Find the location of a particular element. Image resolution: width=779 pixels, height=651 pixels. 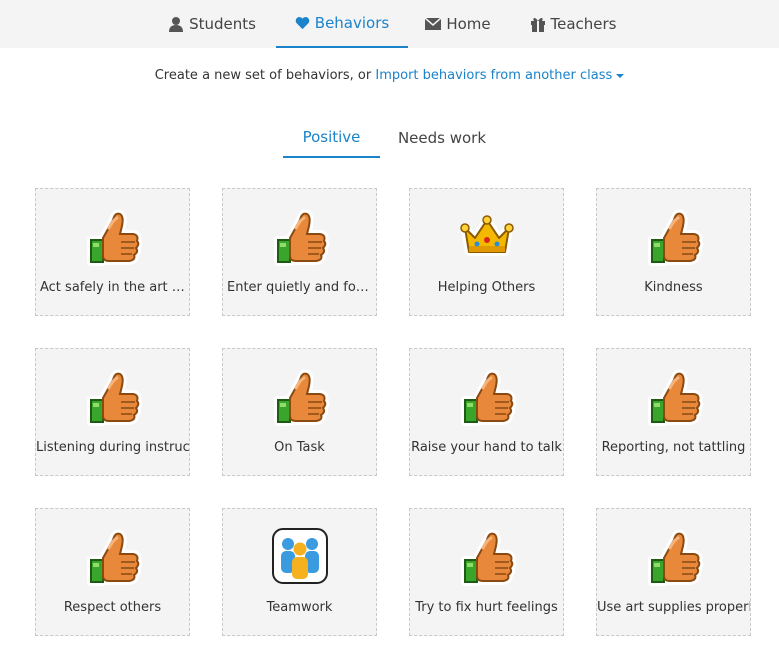

prompt-text: Create a new set of behaviors, or is located at coordinates (263, 75).